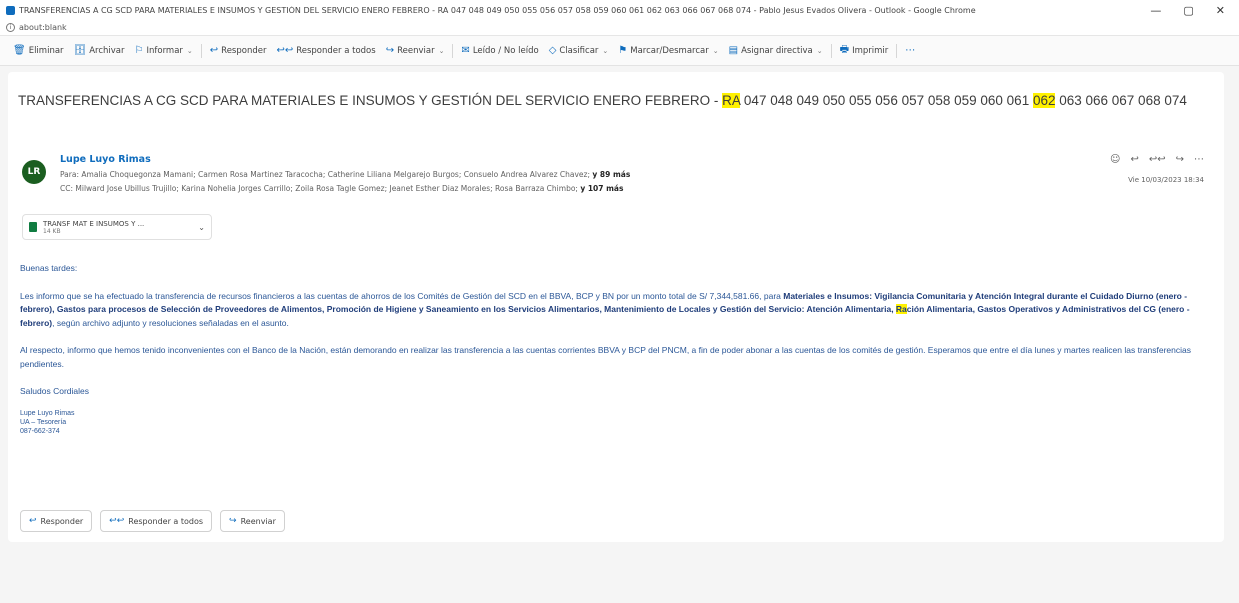 This screenshot has width=1239, height=603. I want to click on maximize-button: ▢, so click(1188, 10).